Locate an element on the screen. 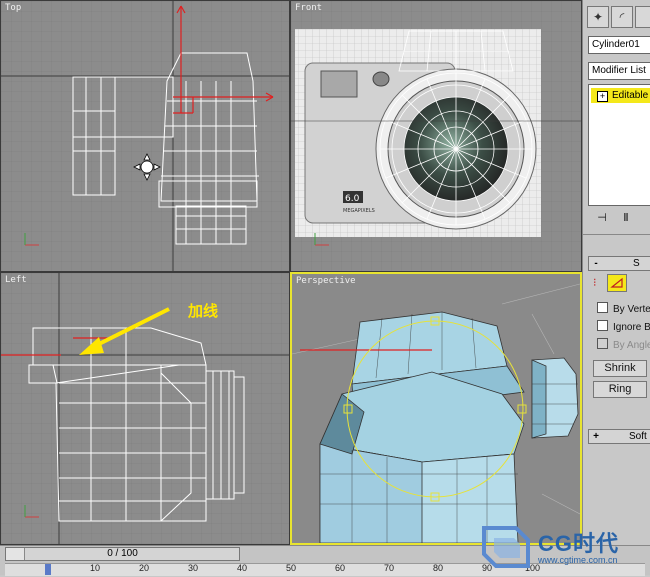 Image resolution: width=650 pixels, height=577 pixels. ruler-tick: 60 is located at coordinates (340, 568).